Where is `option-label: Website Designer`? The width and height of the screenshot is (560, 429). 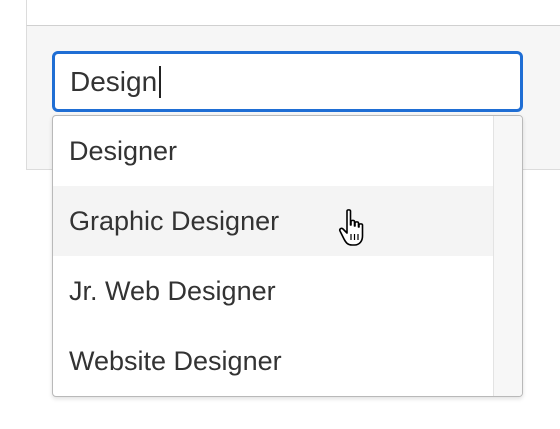 option-label: Website Designer is located at coordinates (175, 360).